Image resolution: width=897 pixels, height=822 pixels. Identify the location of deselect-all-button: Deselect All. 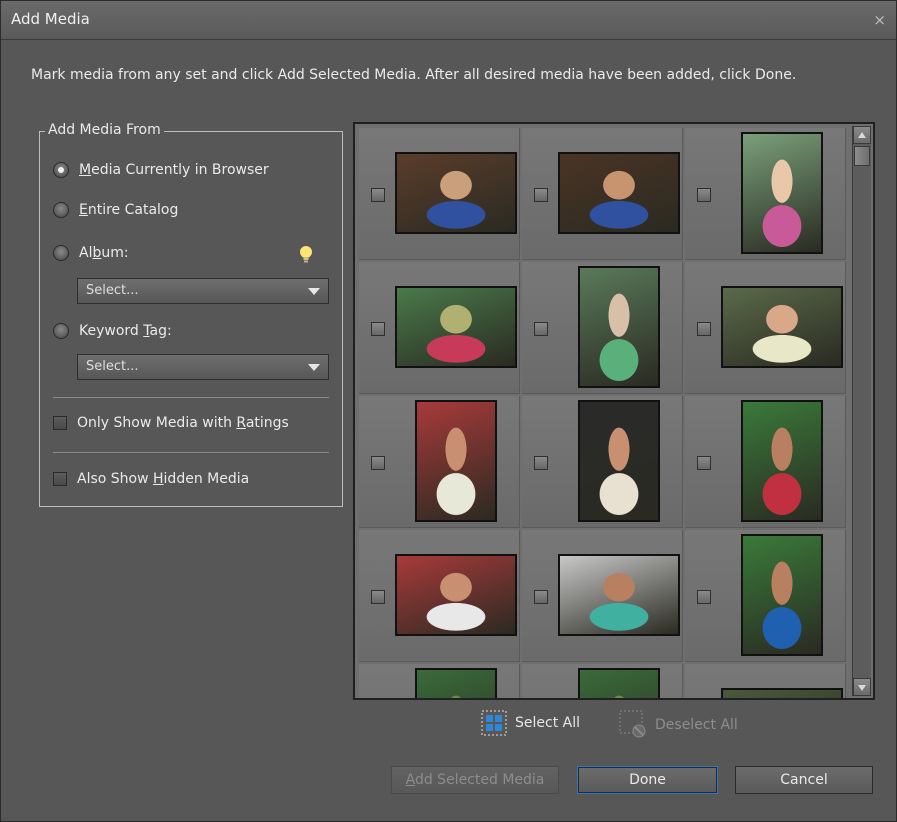
(678, 725).